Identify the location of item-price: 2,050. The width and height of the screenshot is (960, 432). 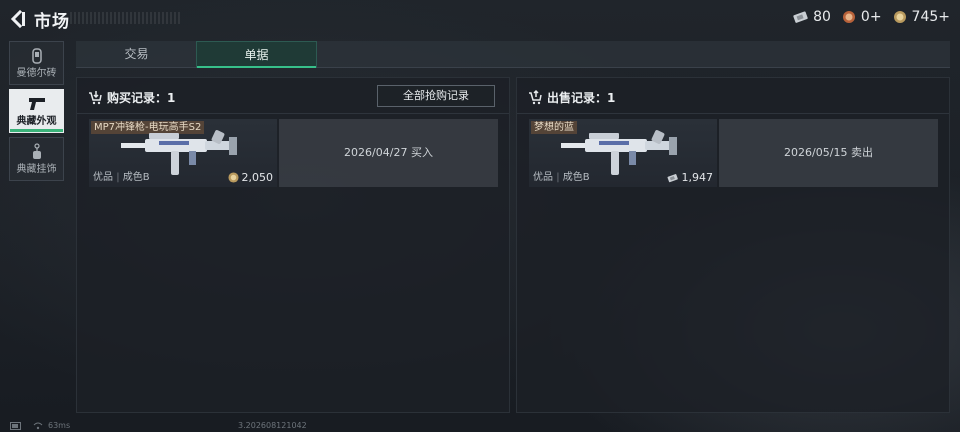
(250, 177).